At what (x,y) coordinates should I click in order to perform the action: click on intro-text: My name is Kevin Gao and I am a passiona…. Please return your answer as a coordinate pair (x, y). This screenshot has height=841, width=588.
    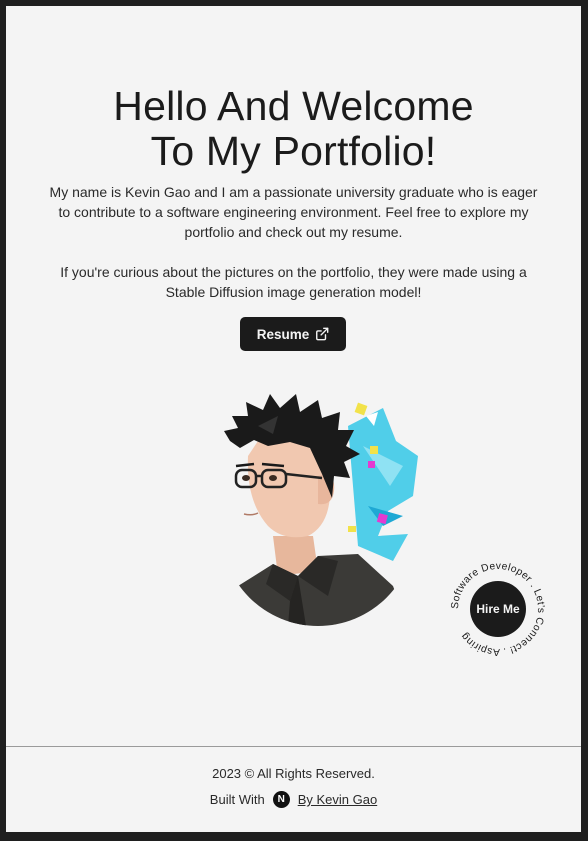
    Looking at the image, I should click on (293, 242).